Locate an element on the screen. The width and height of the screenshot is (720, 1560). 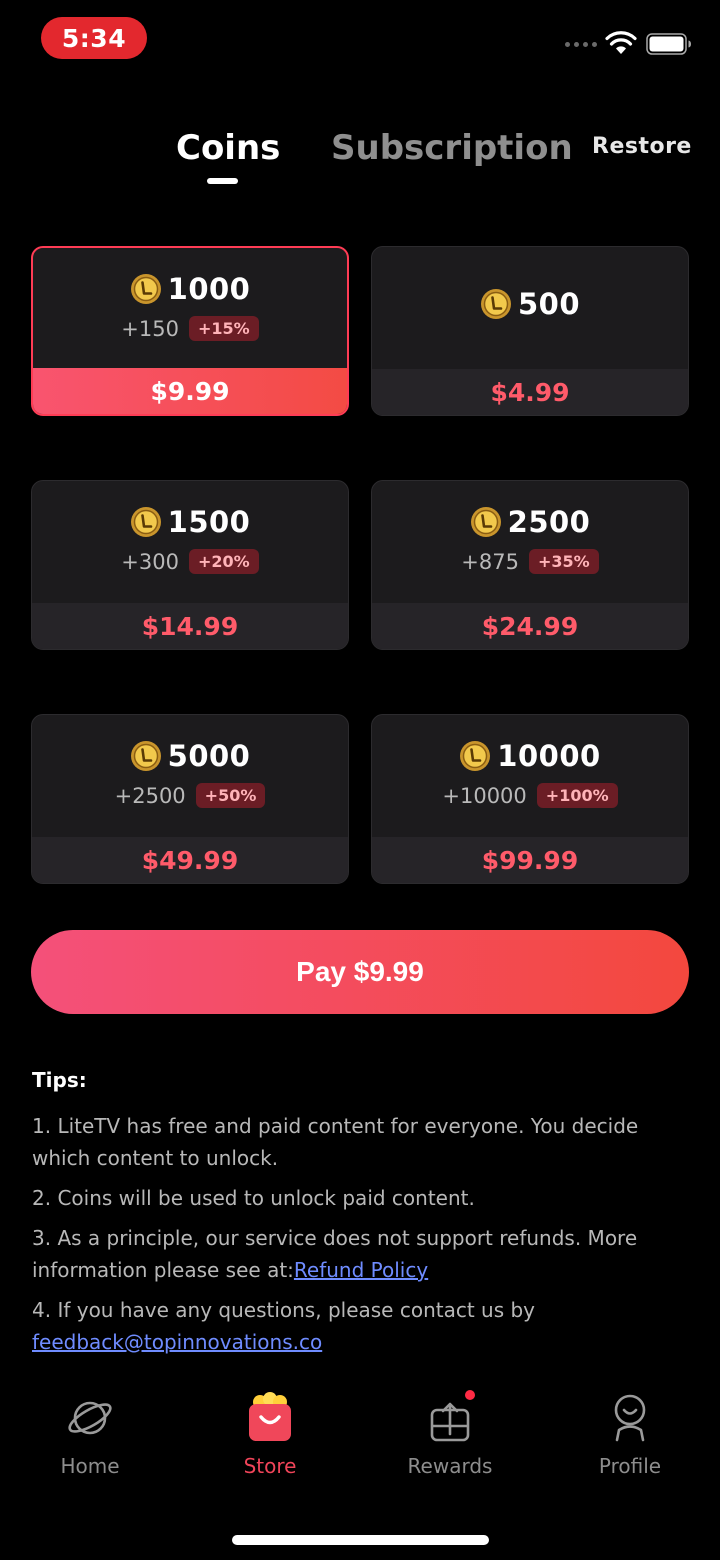
person-icon is located at coordinates (630, 1418).